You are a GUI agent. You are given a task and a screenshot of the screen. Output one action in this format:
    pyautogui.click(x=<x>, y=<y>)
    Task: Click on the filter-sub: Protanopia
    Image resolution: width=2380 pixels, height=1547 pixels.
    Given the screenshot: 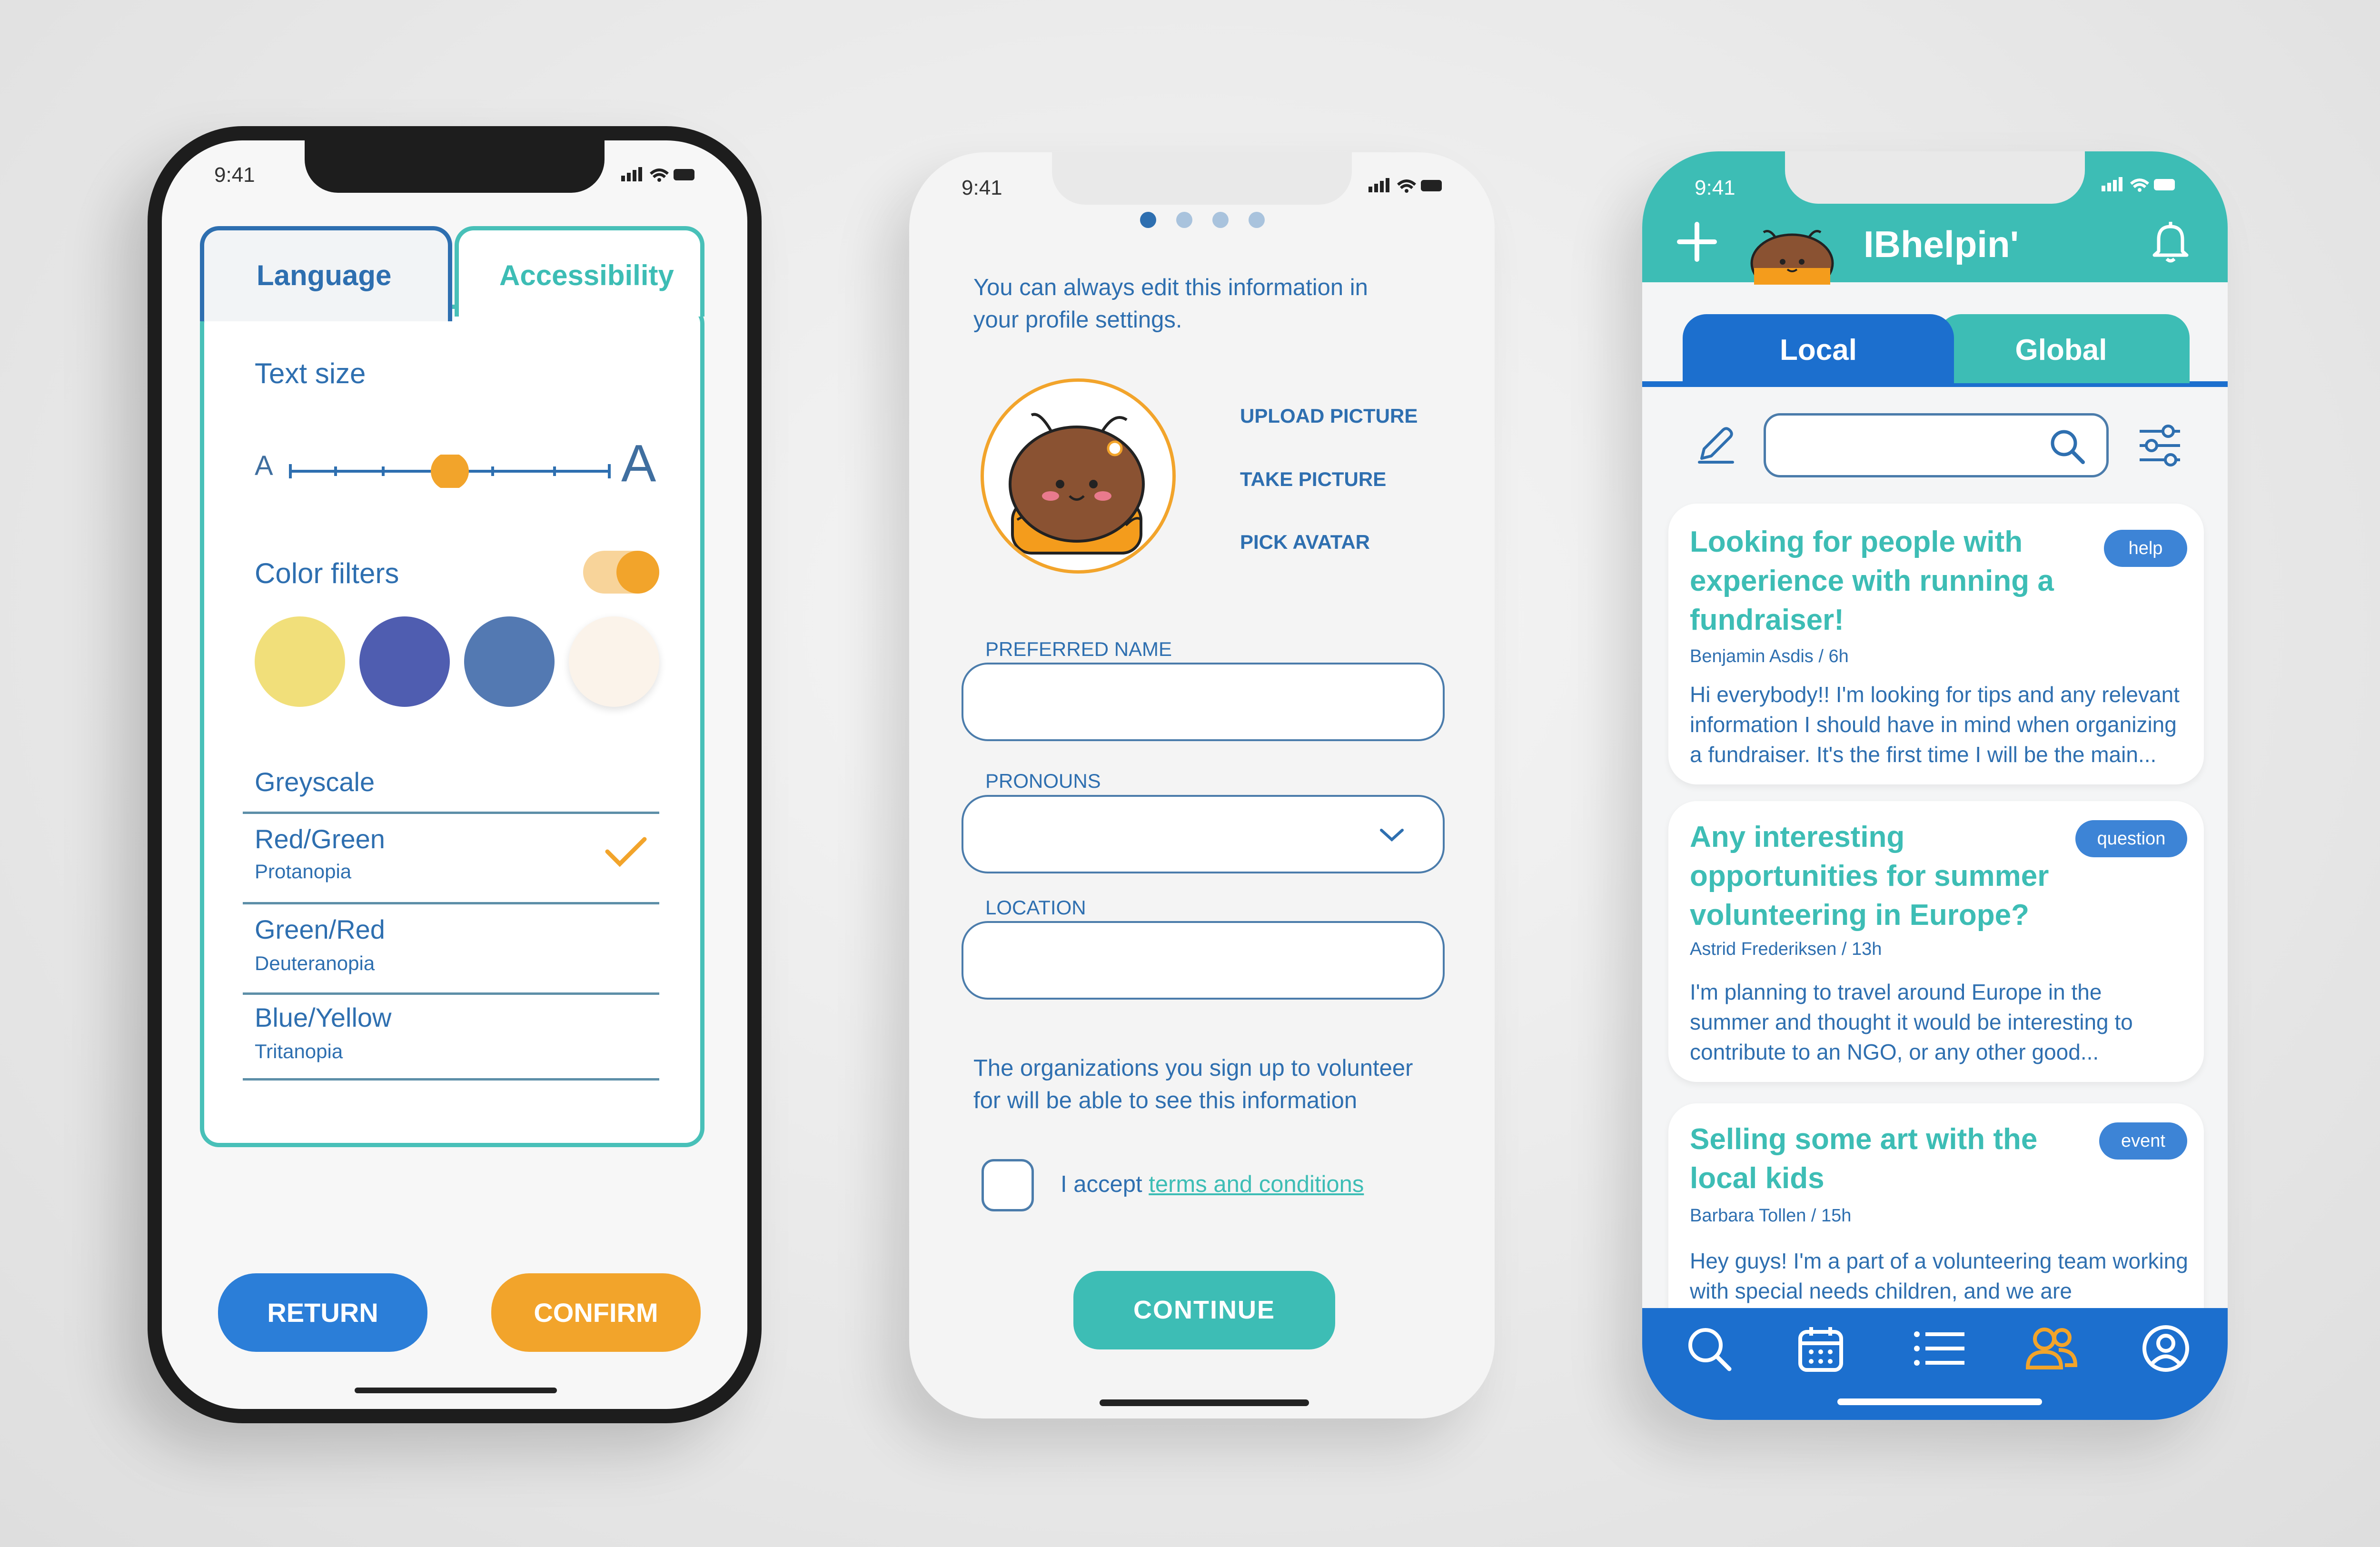 What is the action you would take?
    pyautogui.click(x=303, y=871)
    